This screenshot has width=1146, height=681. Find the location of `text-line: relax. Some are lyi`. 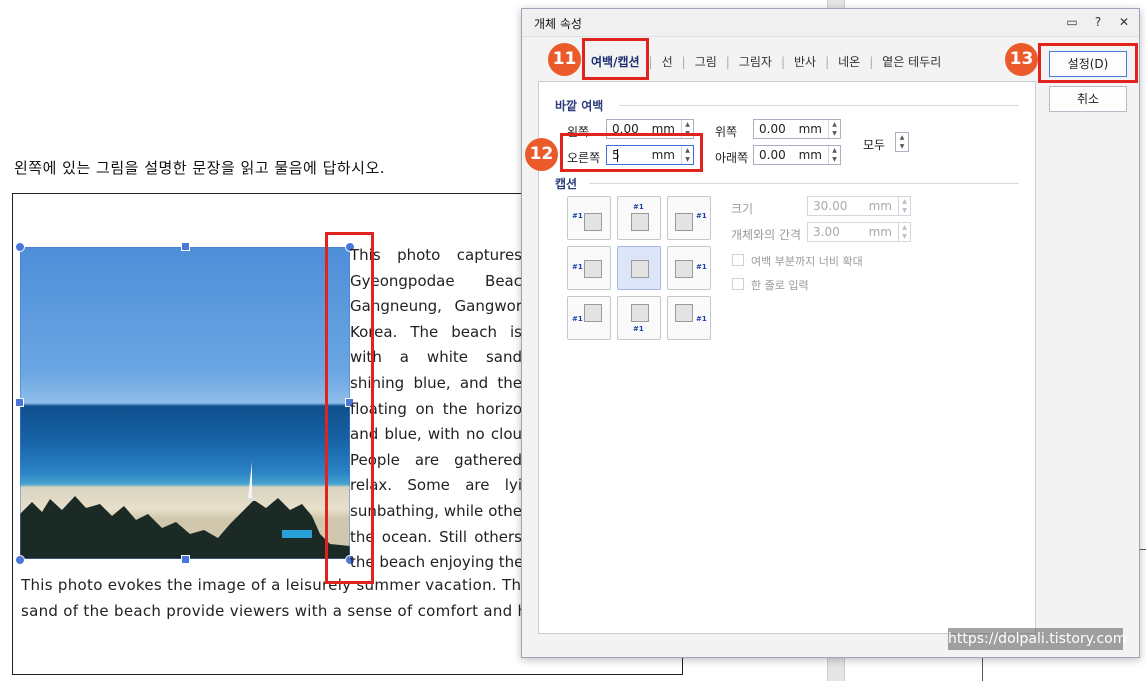

text-line: relax. Some are lyi is located at coordinates (436, 485).